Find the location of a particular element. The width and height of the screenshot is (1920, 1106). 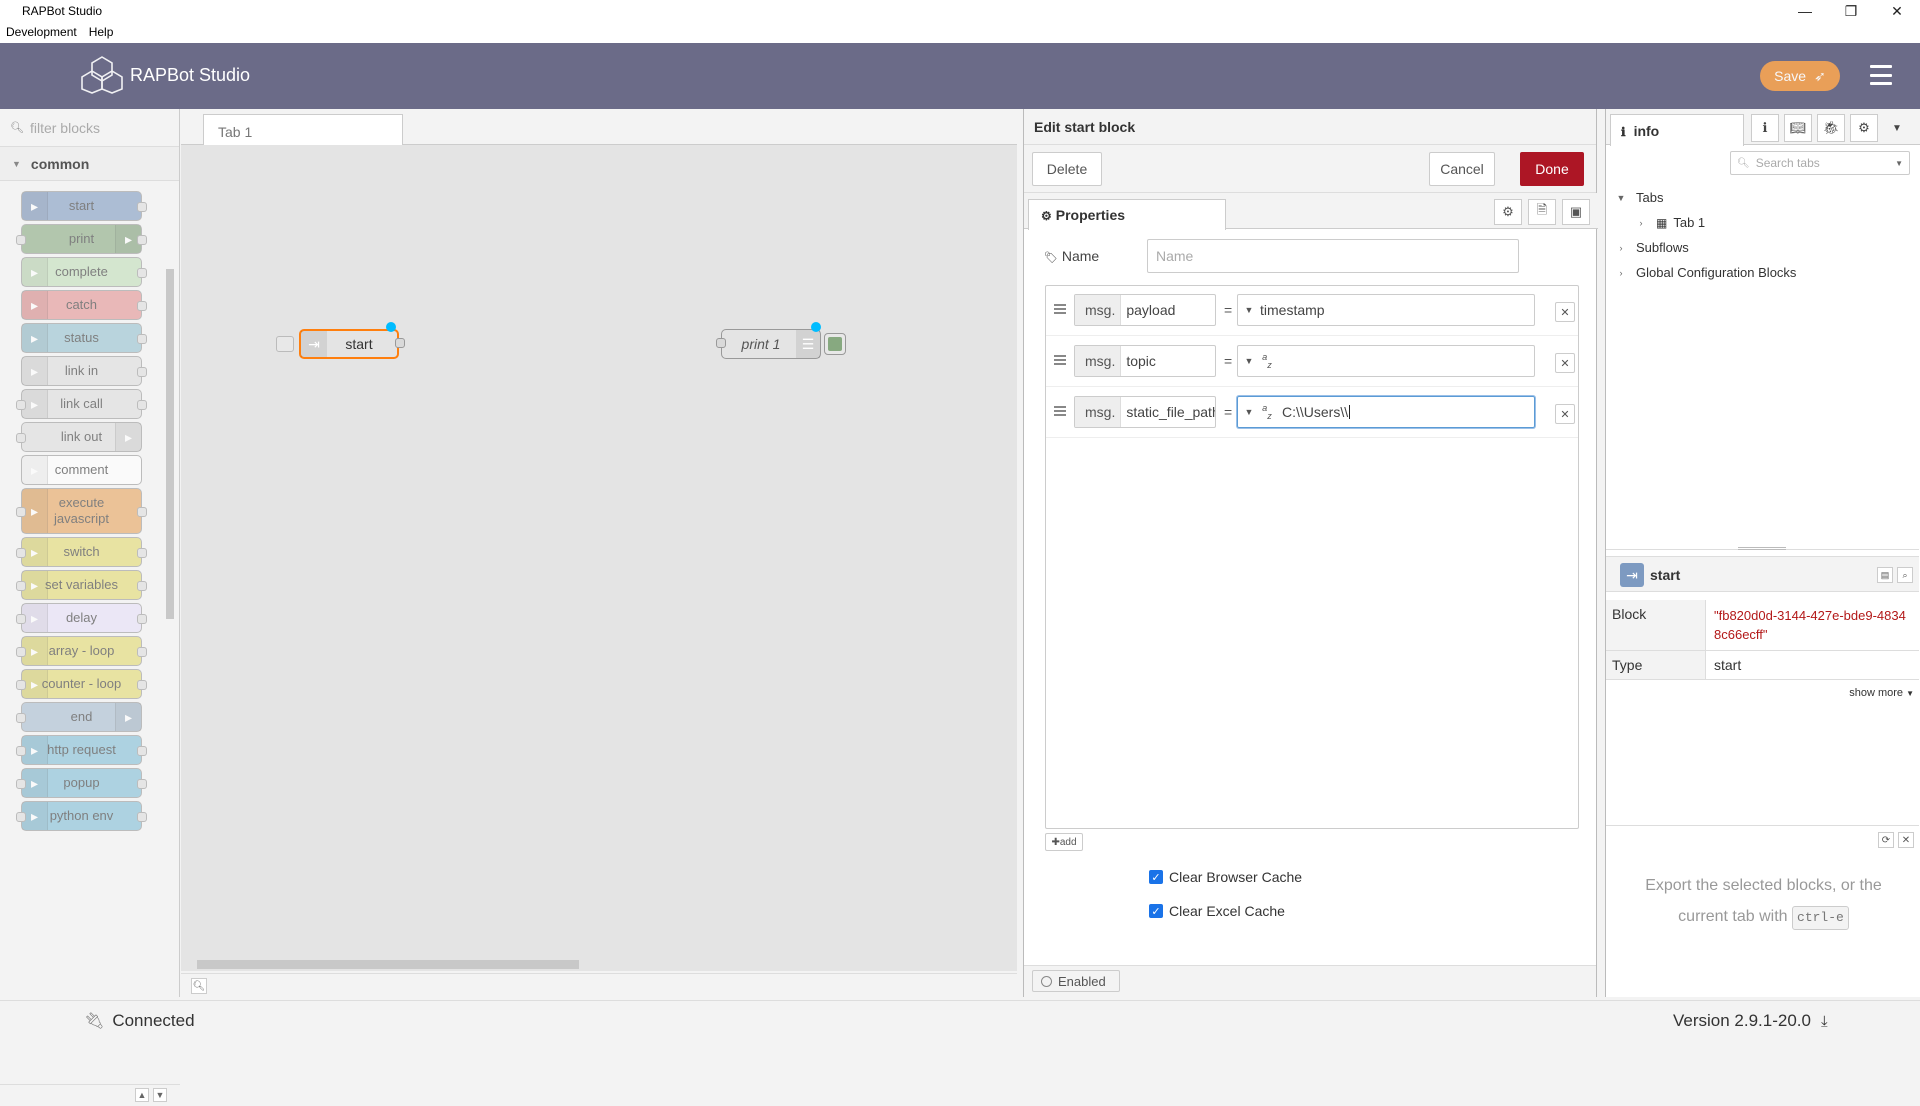

close-window-button: ✕ is located at coordinates (1897, 11).